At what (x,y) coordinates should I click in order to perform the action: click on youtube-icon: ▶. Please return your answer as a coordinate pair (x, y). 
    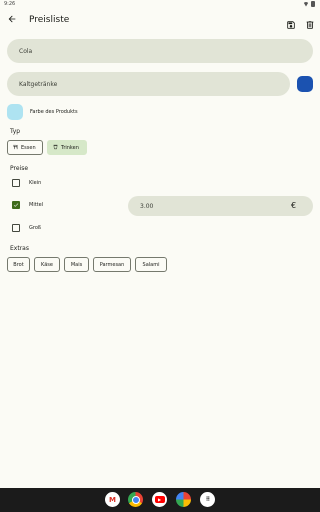
    Looking at the image, I should click on (159, 499).